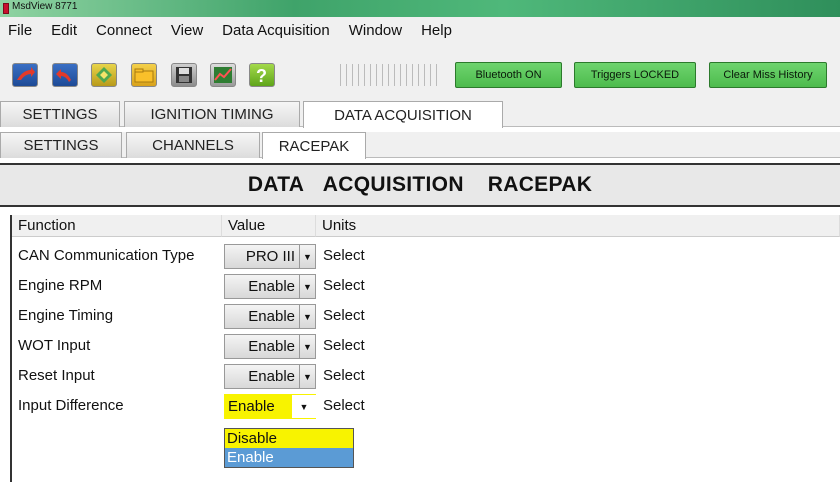  I want to click on help-icon: ?, so click(262, 75).